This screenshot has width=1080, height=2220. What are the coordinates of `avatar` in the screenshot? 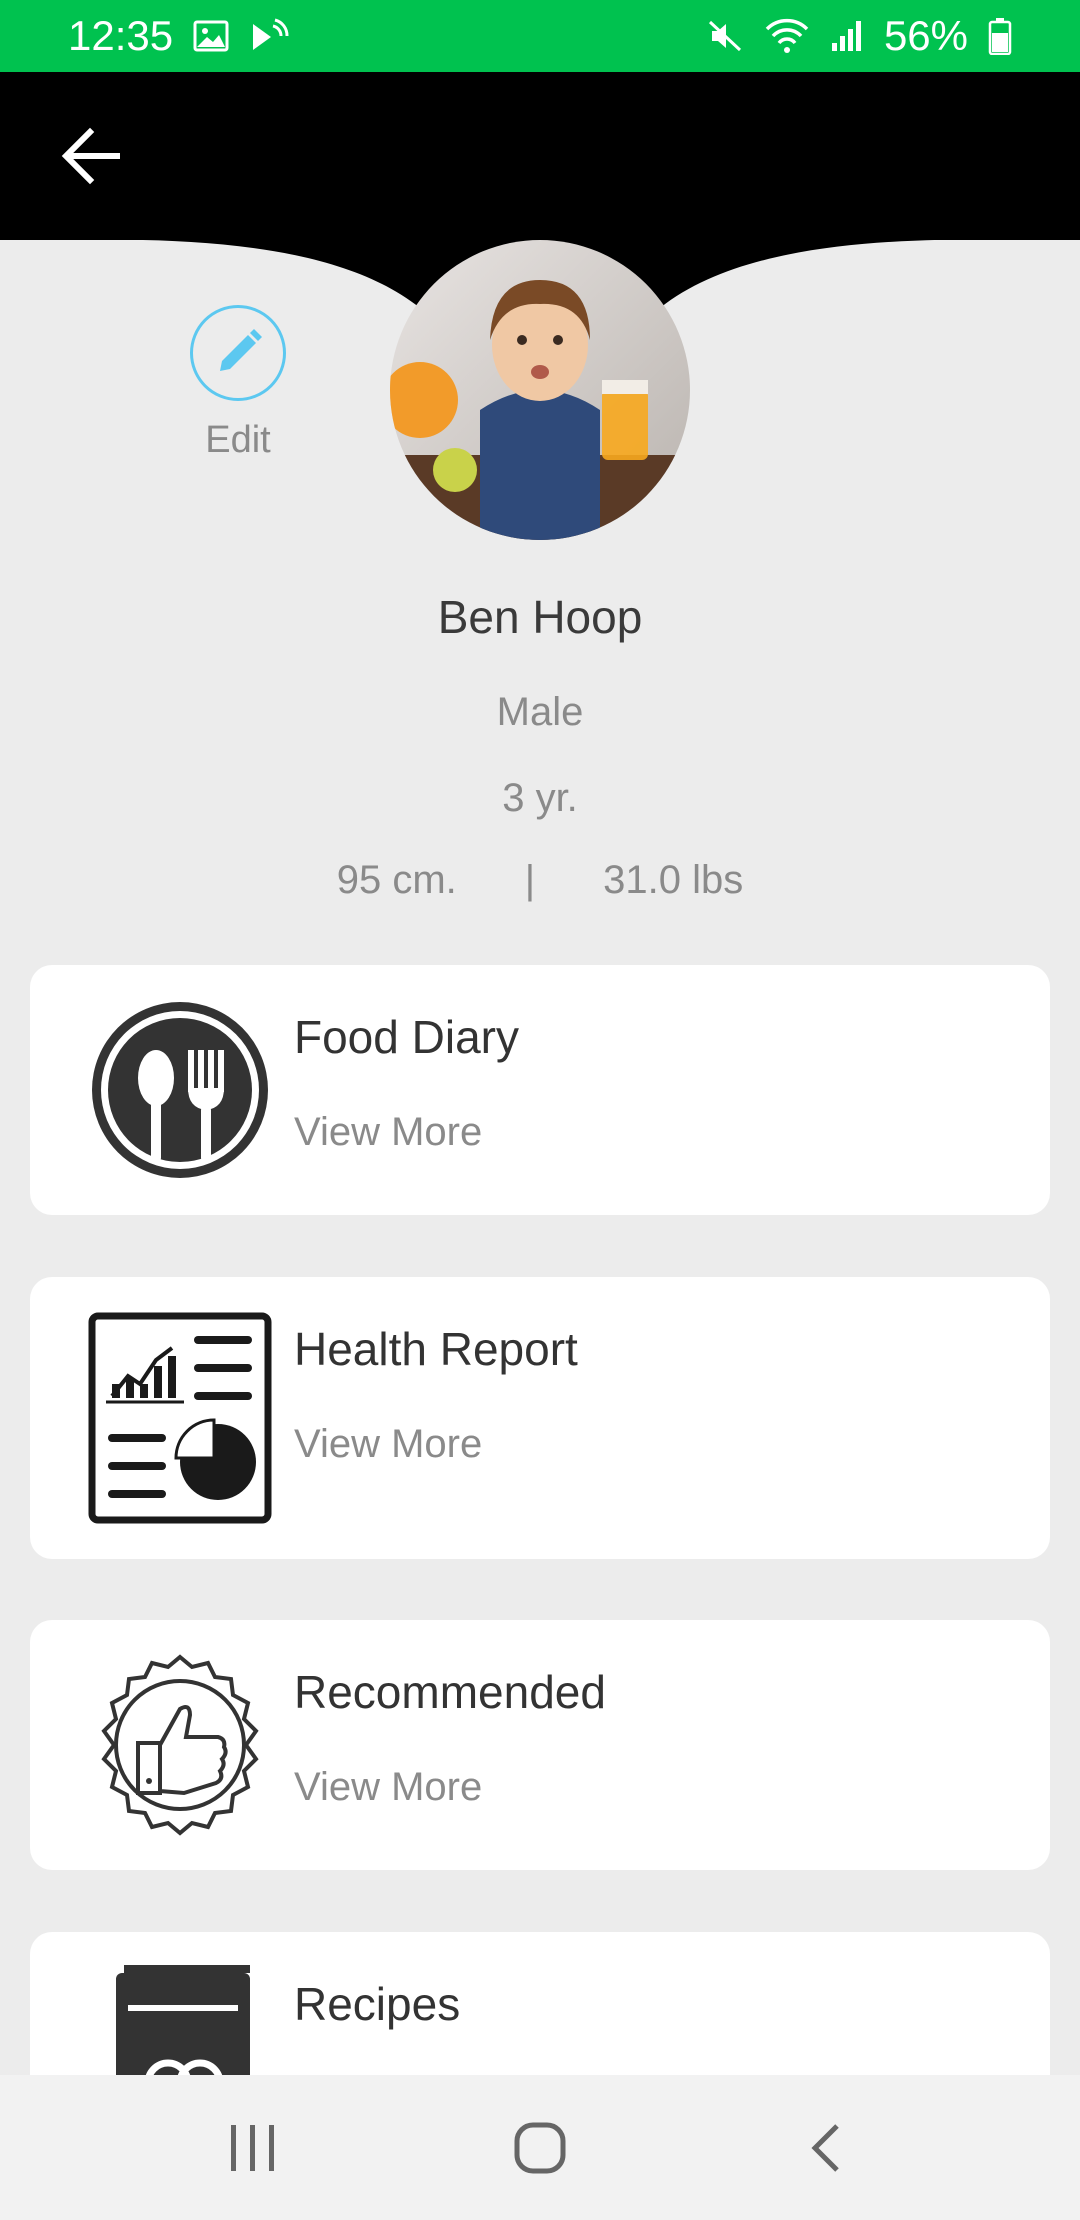 It's located at (540, 390).